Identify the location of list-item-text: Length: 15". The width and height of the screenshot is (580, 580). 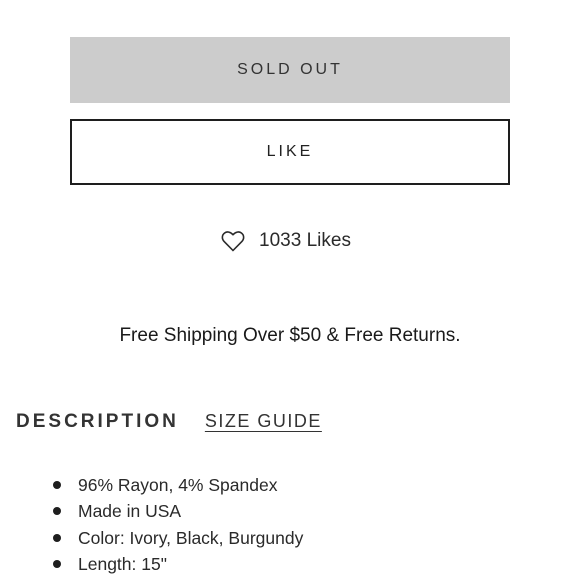
(122, 563).